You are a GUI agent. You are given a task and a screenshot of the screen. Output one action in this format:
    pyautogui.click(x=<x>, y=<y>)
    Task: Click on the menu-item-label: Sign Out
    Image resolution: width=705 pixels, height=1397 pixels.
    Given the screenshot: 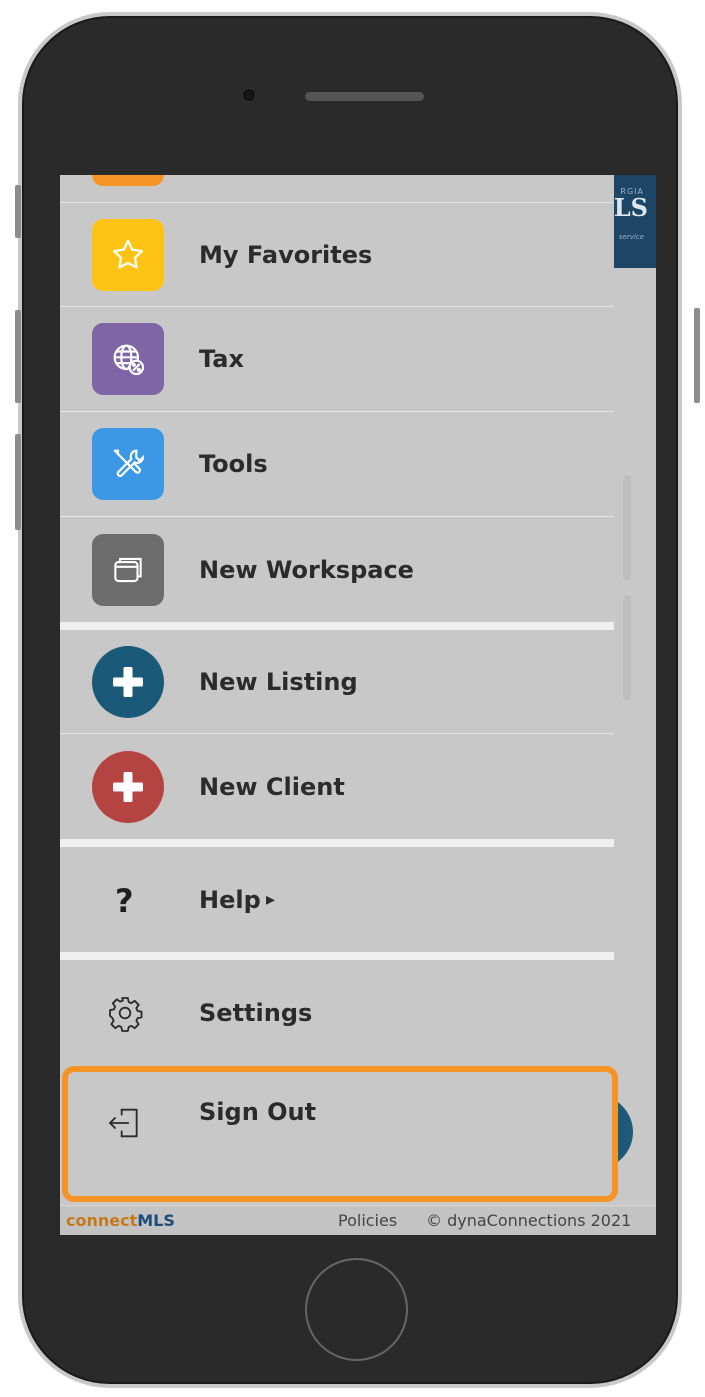 What is the action you would take?
    pyautogui.click(x=258, y=1112)
    